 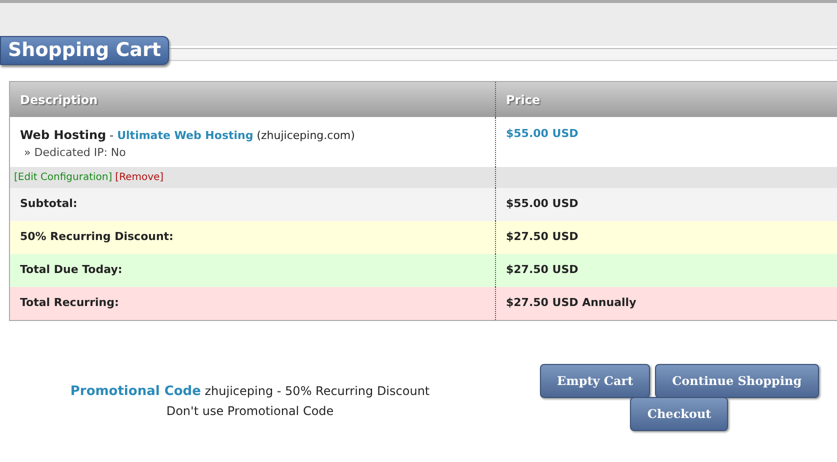 I want to click on item-price: $55.00 USD, so click(x=542, y=134).